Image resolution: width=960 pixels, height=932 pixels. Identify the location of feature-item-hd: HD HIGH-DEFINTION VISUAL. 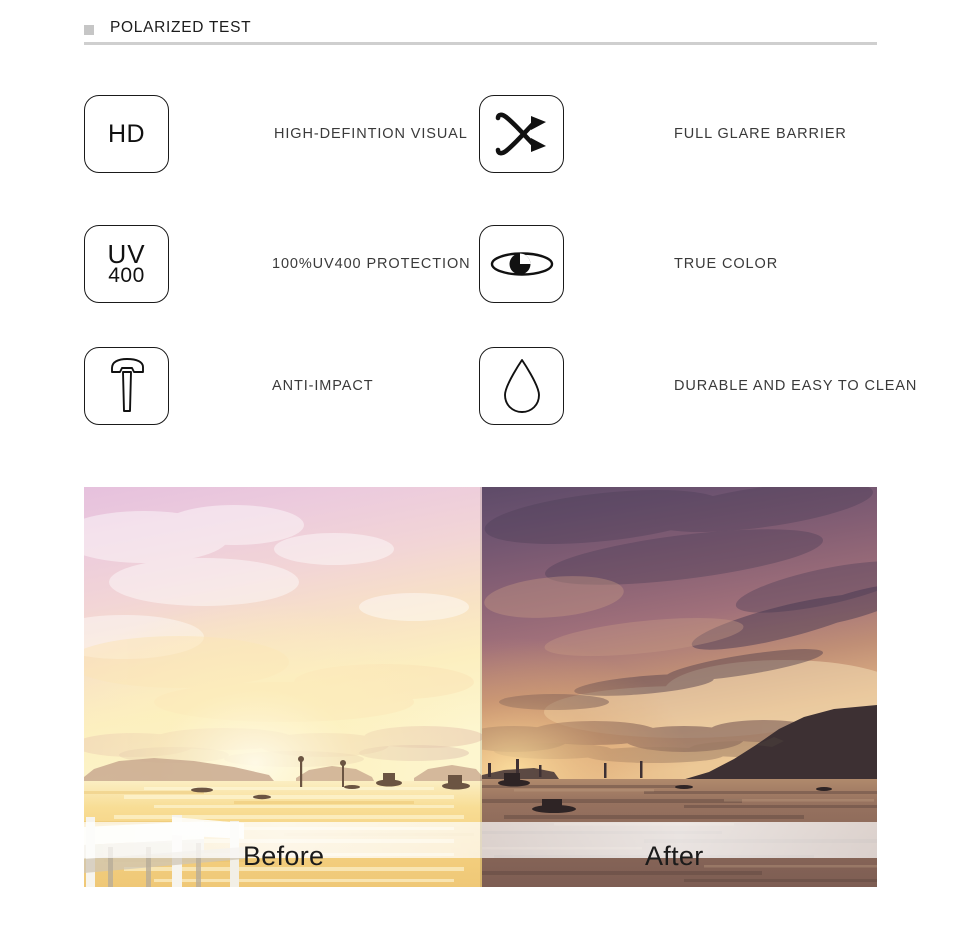
(276, 134).